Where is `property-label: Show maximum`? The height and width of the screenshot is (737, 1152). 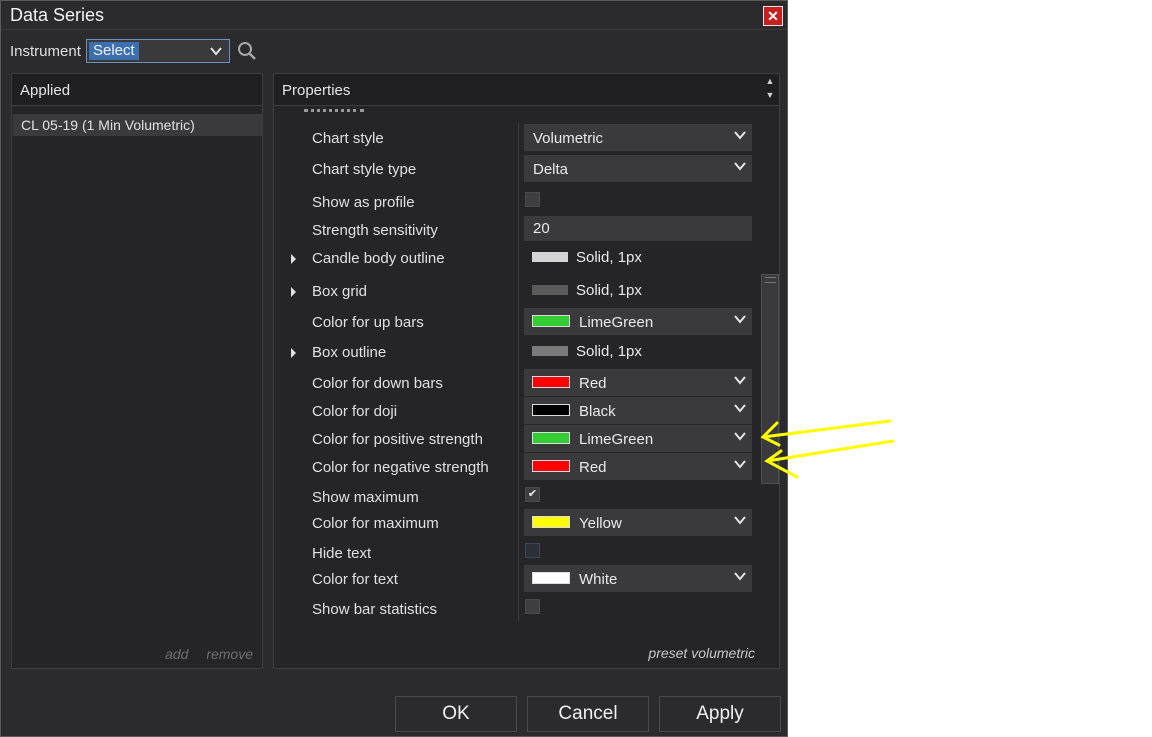
property-label: Show maximum is located at coordinates (365, 497).